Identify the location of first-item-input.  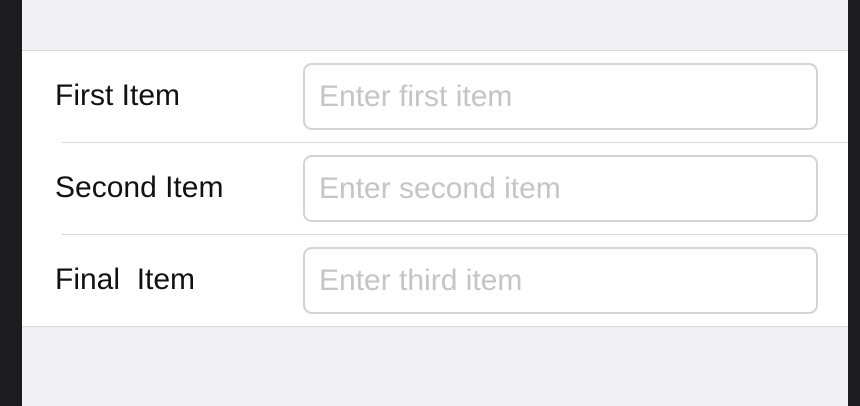
(560, 96).